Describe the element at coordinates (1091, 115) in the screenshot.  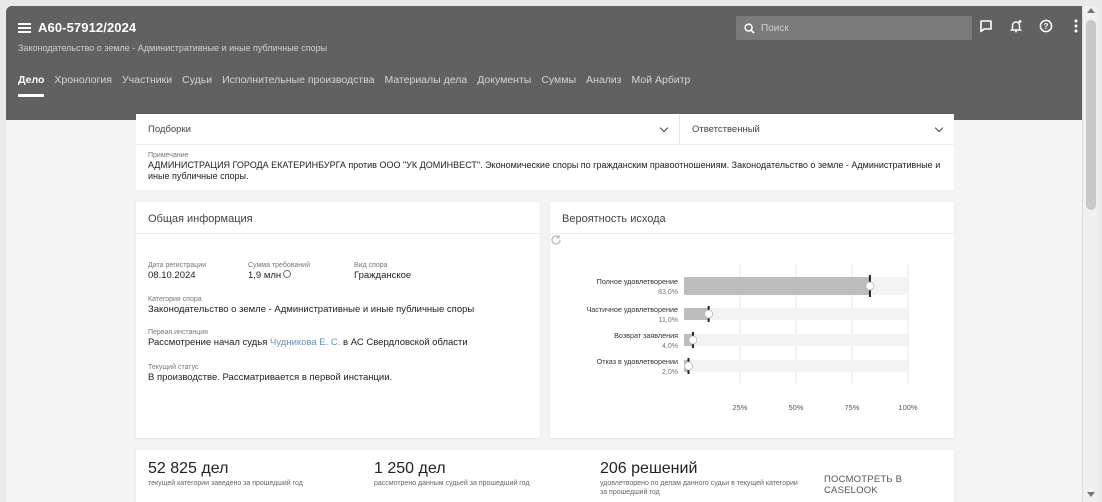
I see `scroll-thumb` at that location.